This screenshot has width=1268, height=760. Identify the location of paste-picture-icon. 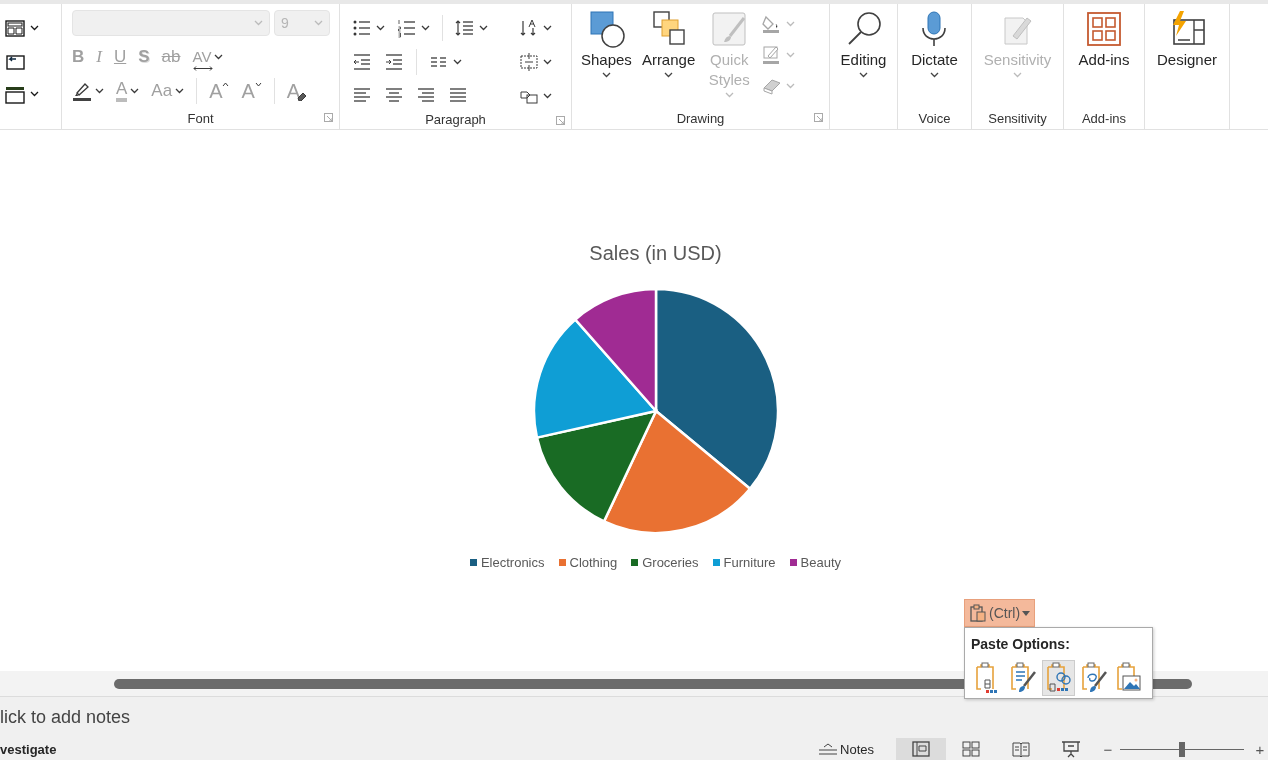
(1129, 678).